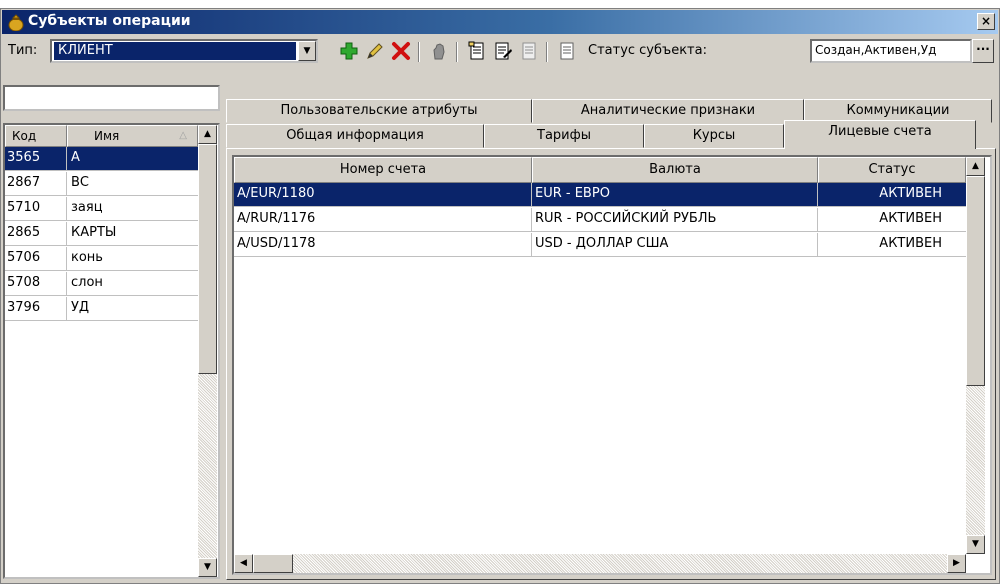  What do you see at coordinates (109, 21) in the screenshot?
I see `window-title: Субъекты операции` at bounding box center [109, 21].